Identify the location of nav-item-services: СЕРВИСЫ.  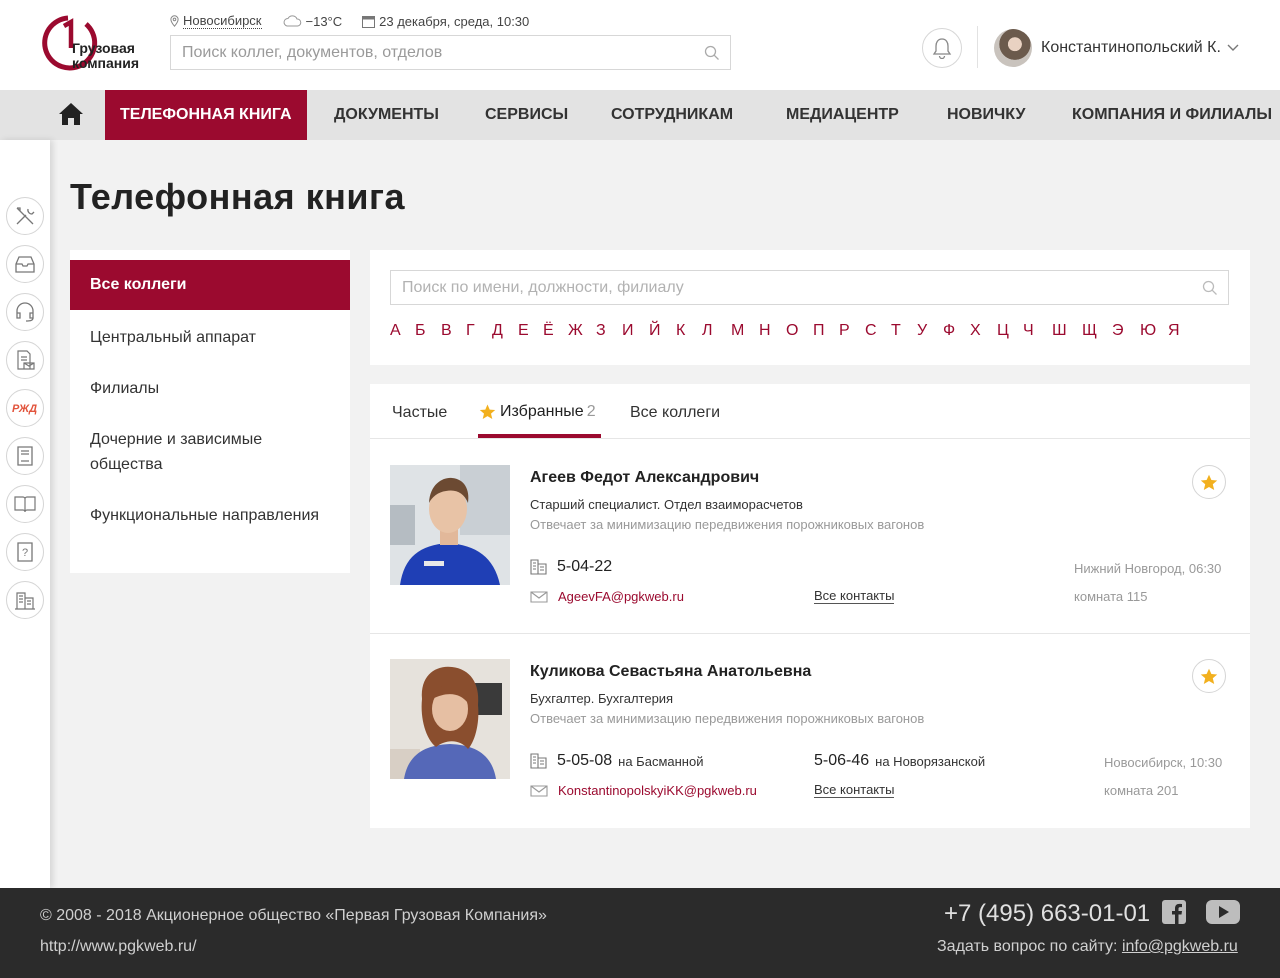
(526, 115).